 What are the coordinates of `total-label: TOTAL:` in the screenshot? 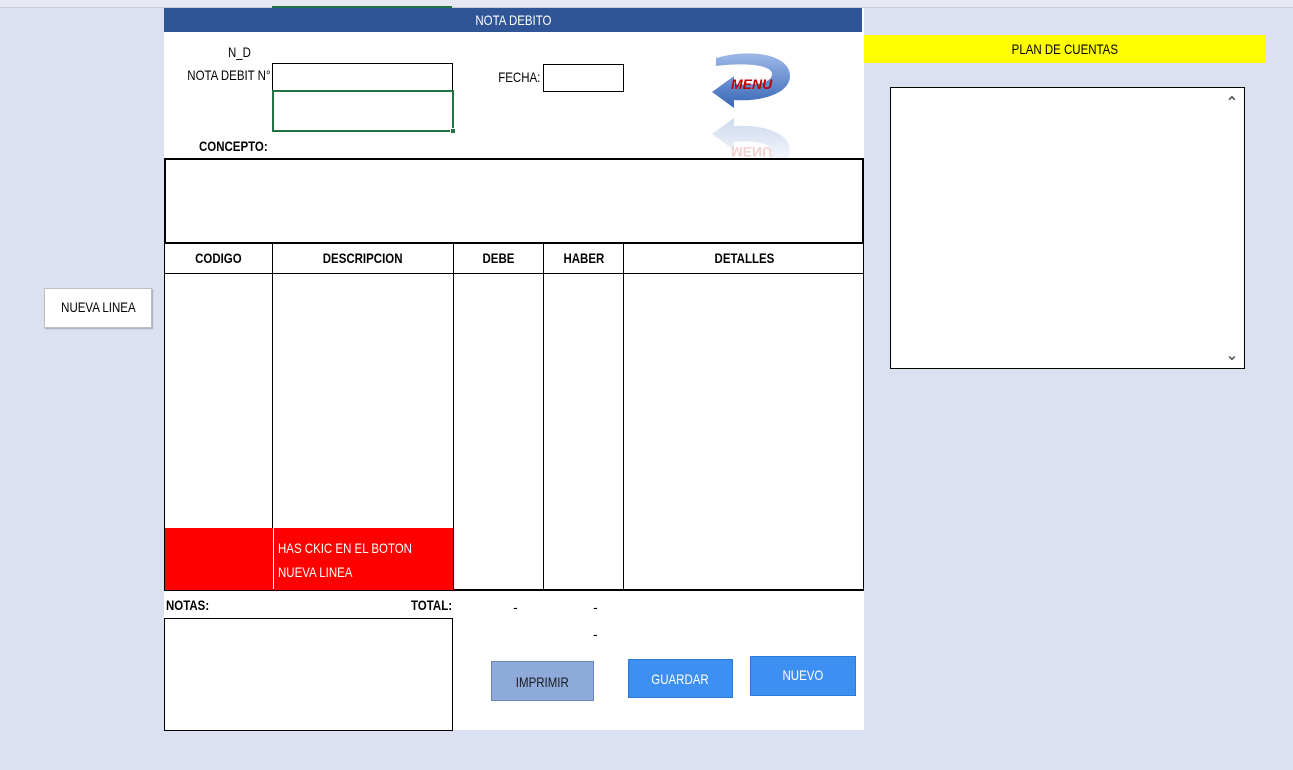 It's located at (431, 605).